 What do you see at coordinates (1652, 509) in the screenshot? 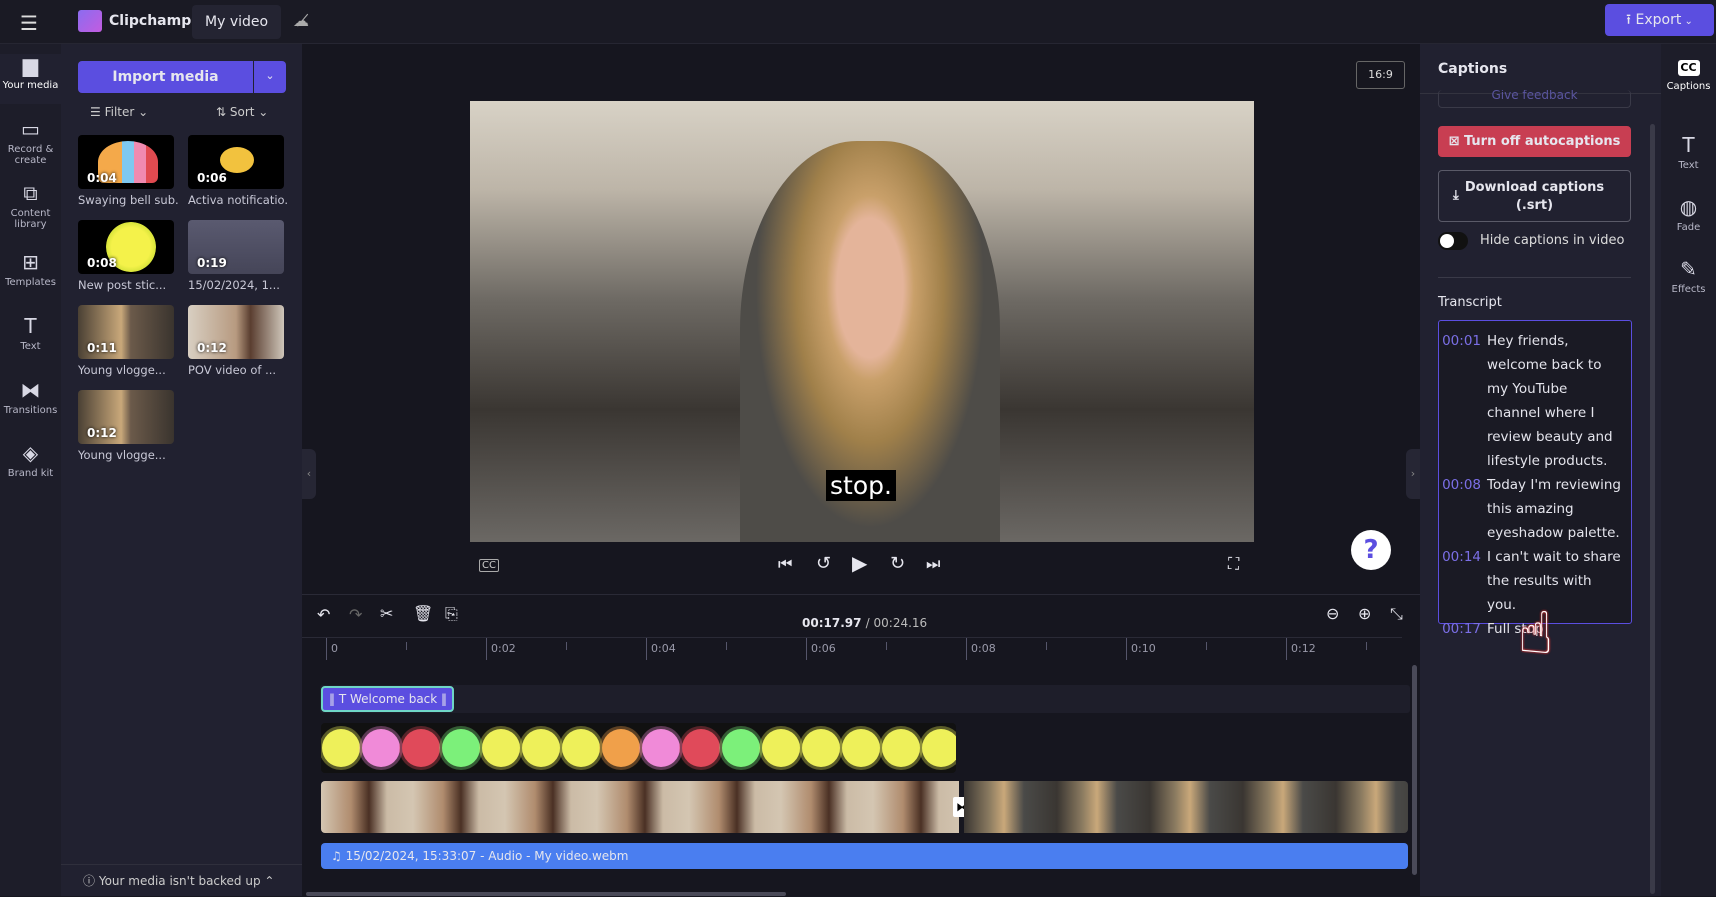
I see `panel-scrollbar` at bounding box center [1652, 509].